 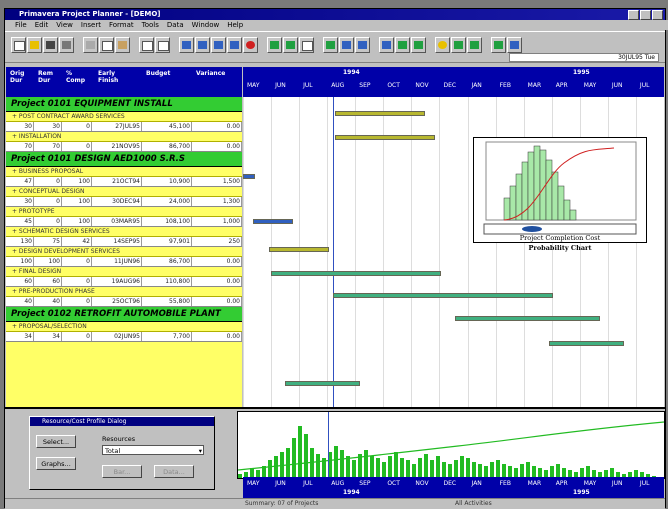 What do you see at coordinates (20, 181) in the screenshot?
I see `table-cell: 47` at bounding box center [20, 181].